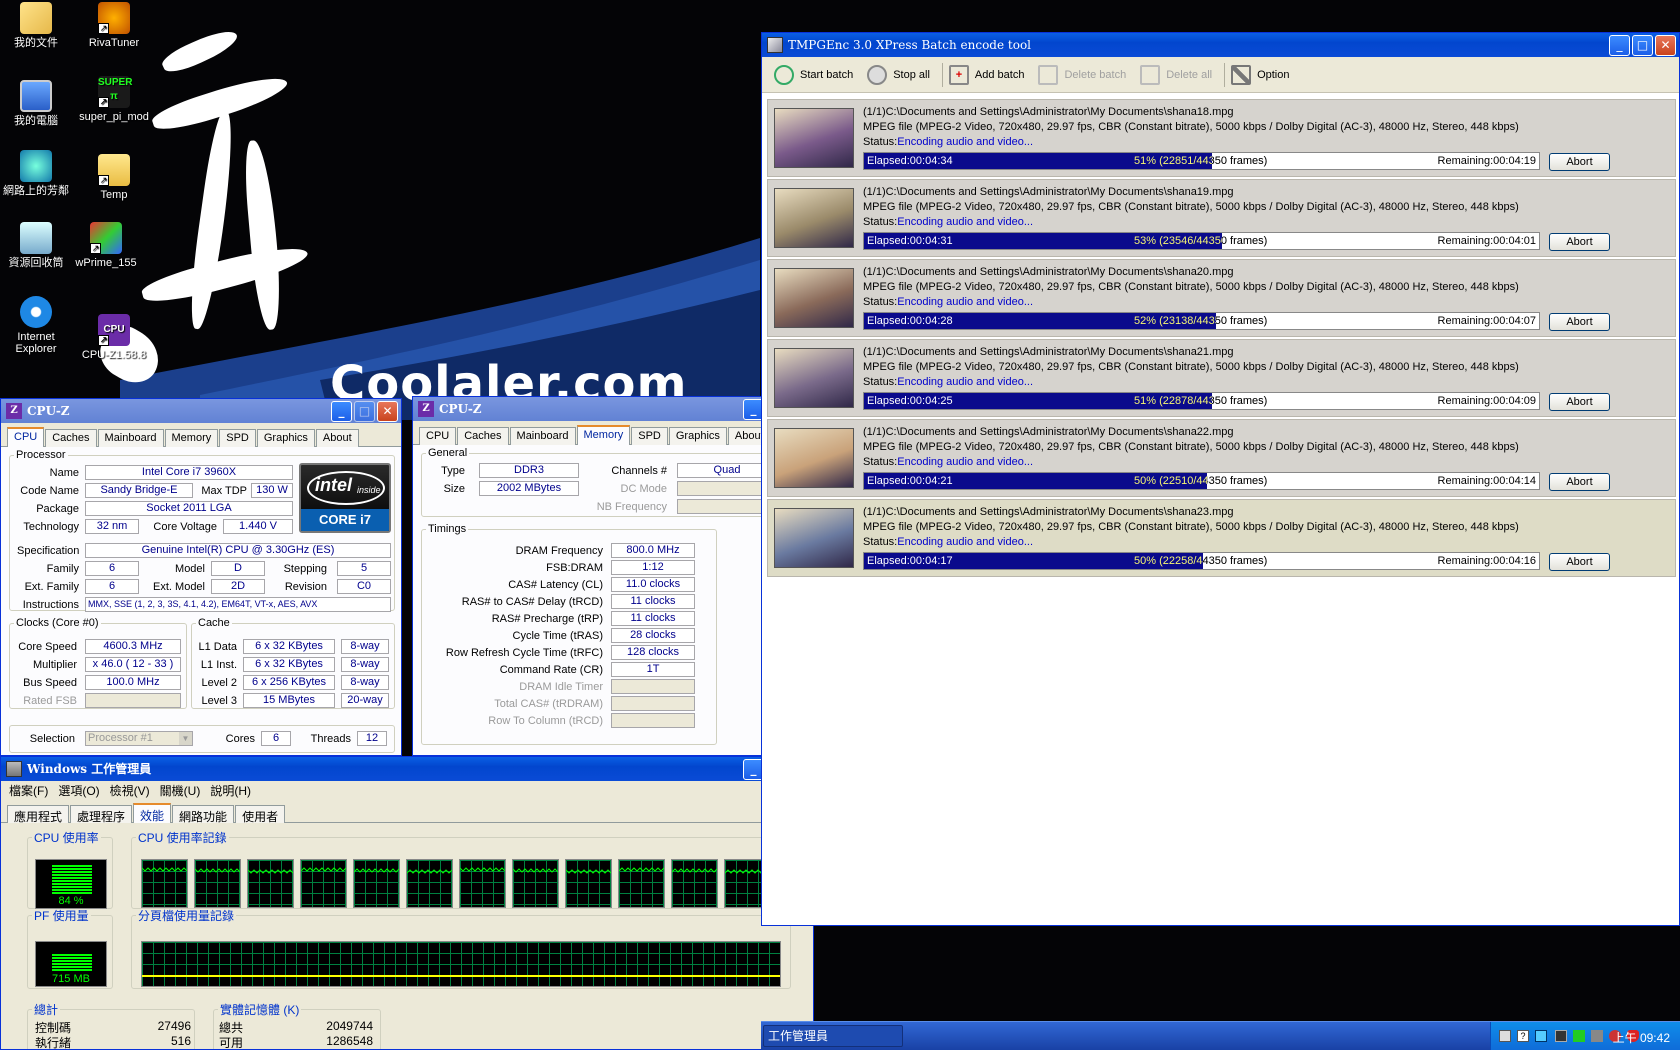  What do you see at coordinates (289, 646) in the screenshot?
I see `l1d-value: 6 x 32 KBytes` at bounding box center [289, 646].